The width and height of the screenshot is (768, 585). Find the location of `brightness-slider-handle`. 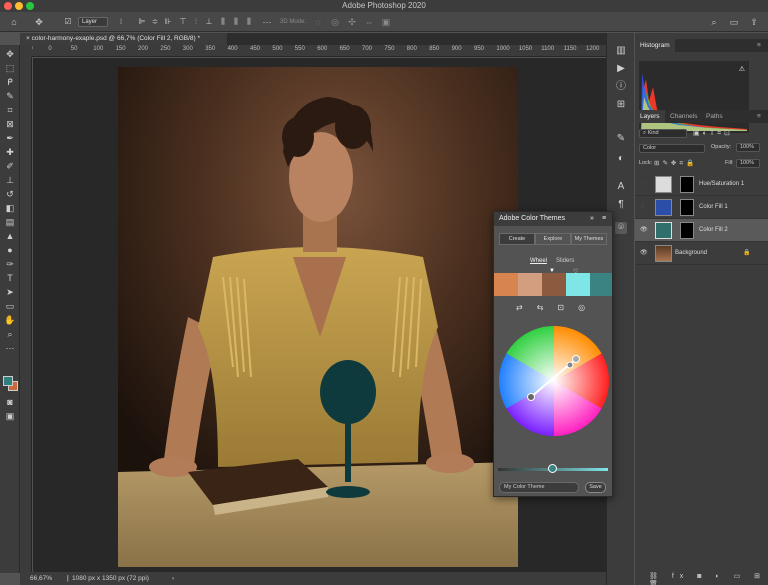

brightness-slider-handle is located at coordinates (552, 468).